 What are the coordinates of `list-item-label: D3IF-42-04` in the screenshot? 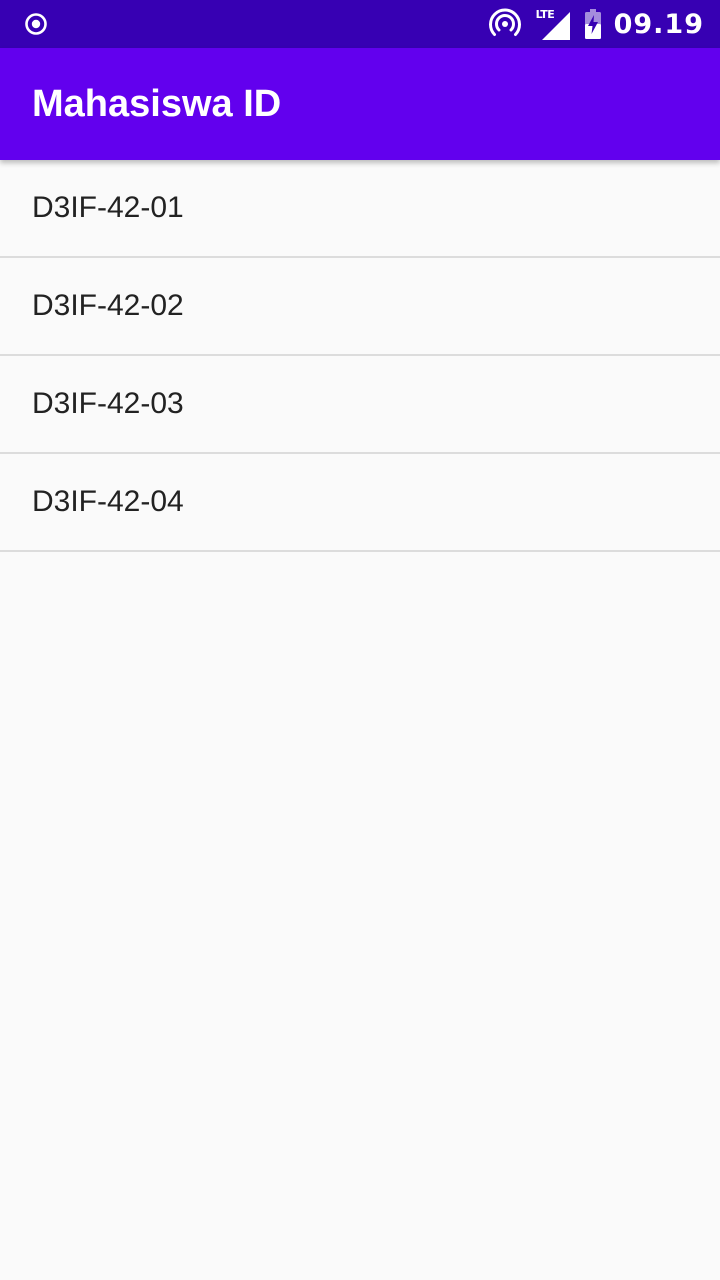 It's located at (108, 501).